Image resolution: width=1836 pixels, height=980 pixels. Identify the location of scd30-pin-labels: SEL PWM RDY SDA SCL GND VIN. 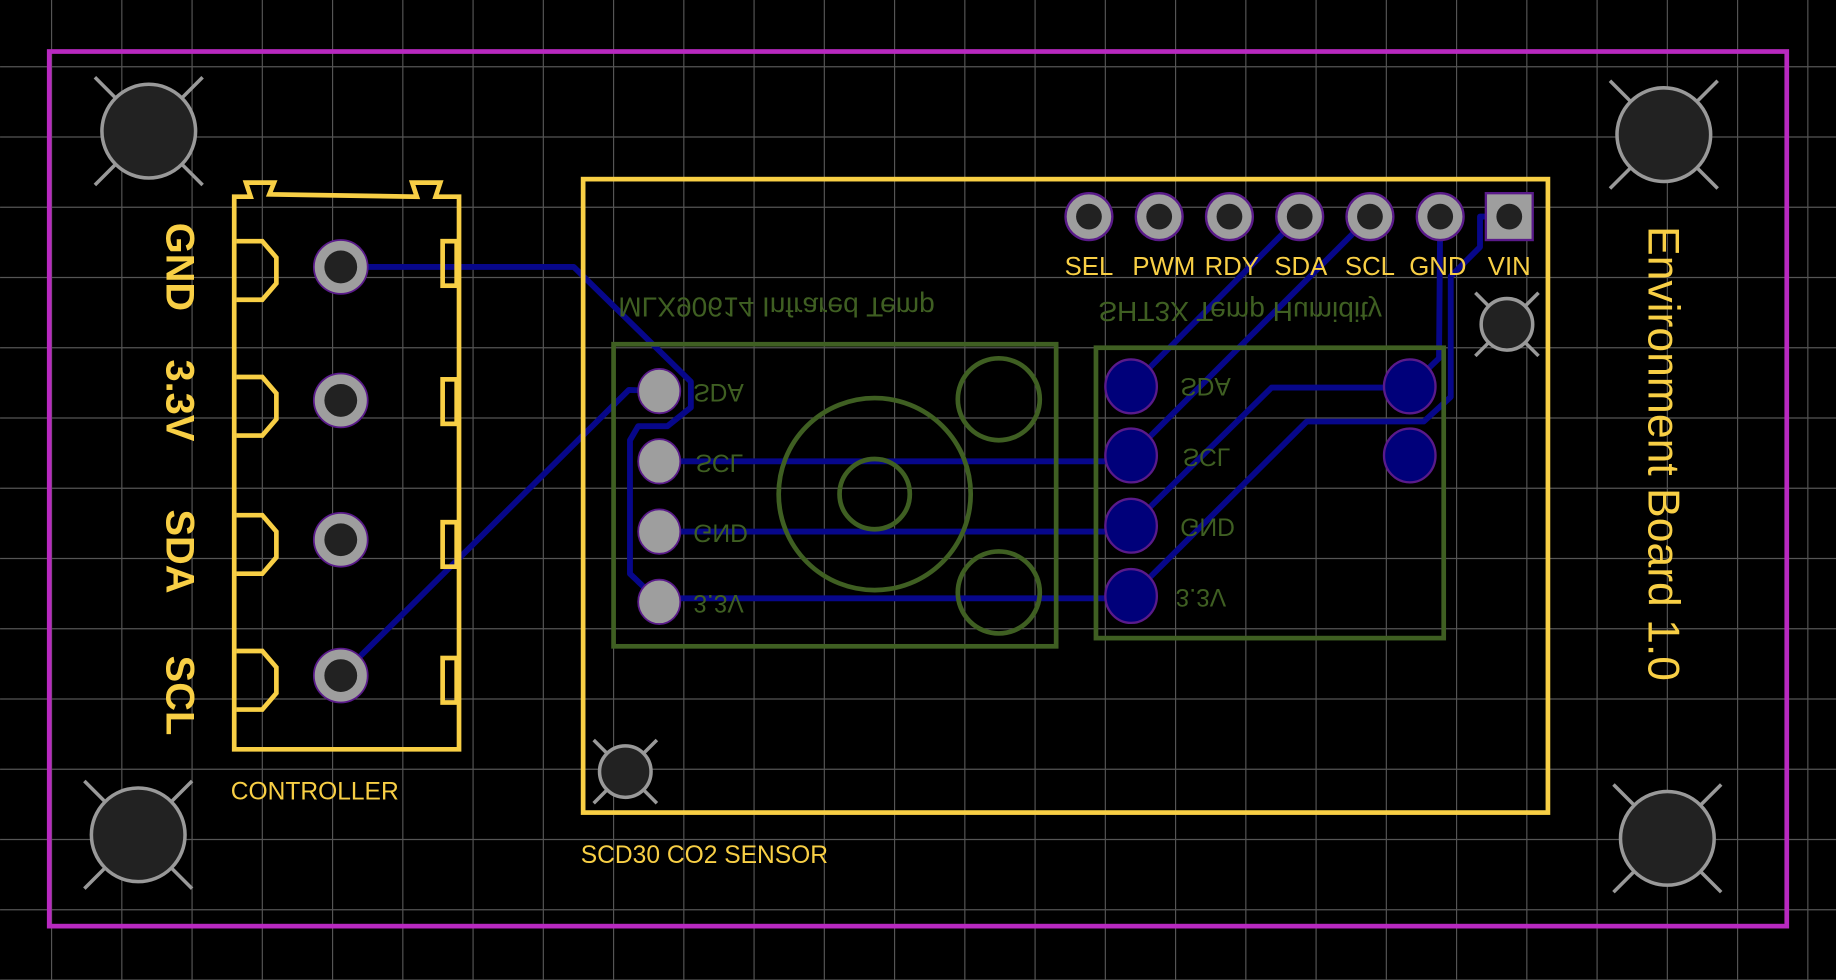
(1298, 267).